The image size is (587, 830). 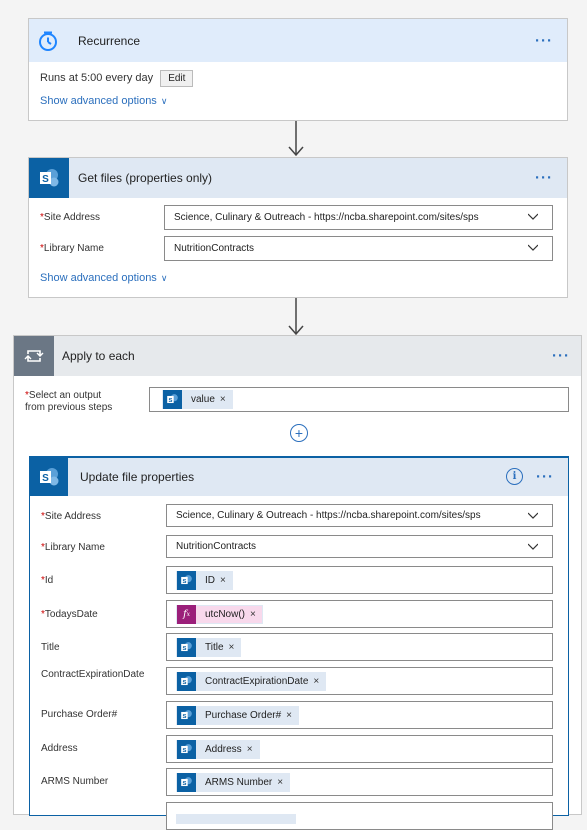 I want to click on id-token: S ID ×, so click(x=204, y=580).